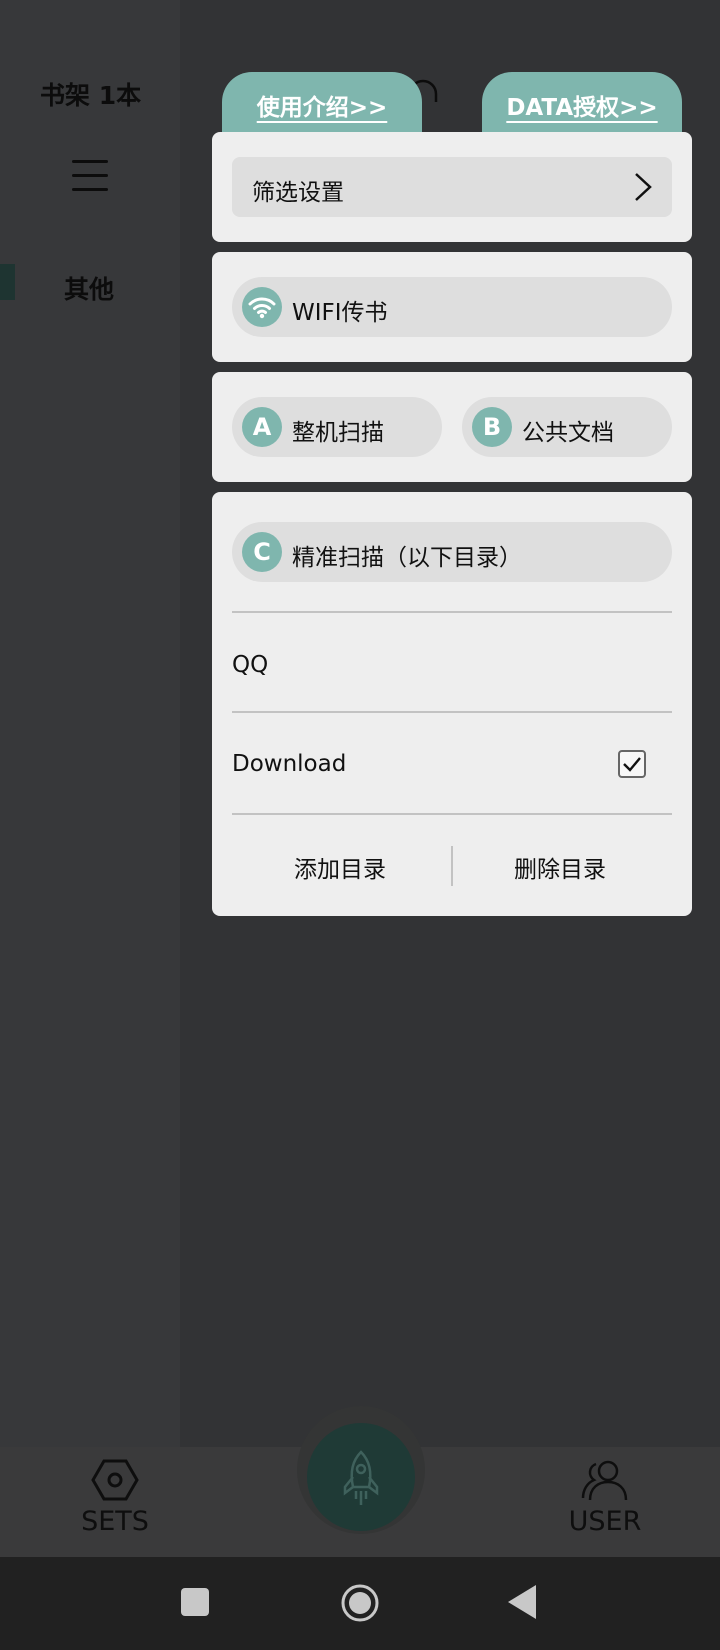 The width and height of the screenshot is (720, 1650). I want to click on filter-card: 筛选设置, so click(452, 187).